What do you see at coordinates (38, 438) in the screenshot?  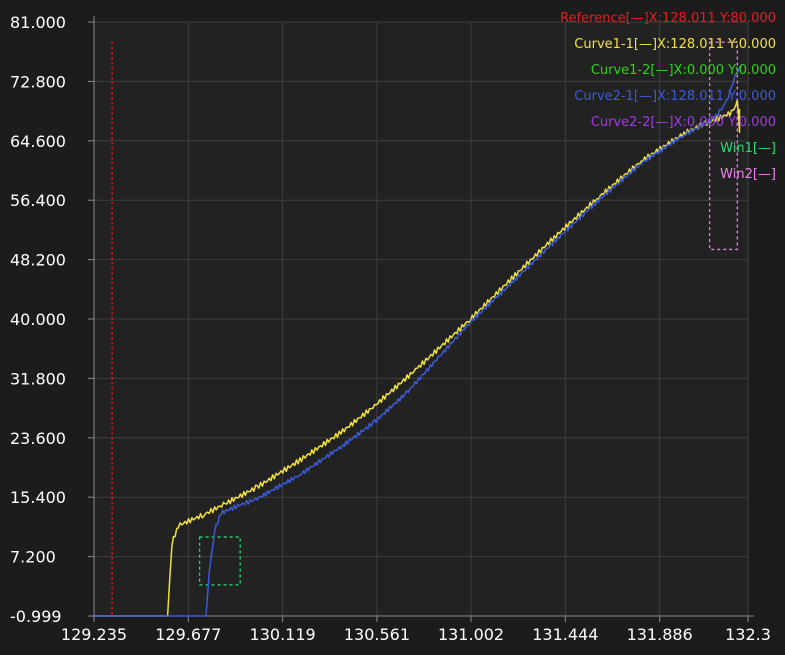 I see `y-tick-label: 23.600` at bounding box center [38, 438].